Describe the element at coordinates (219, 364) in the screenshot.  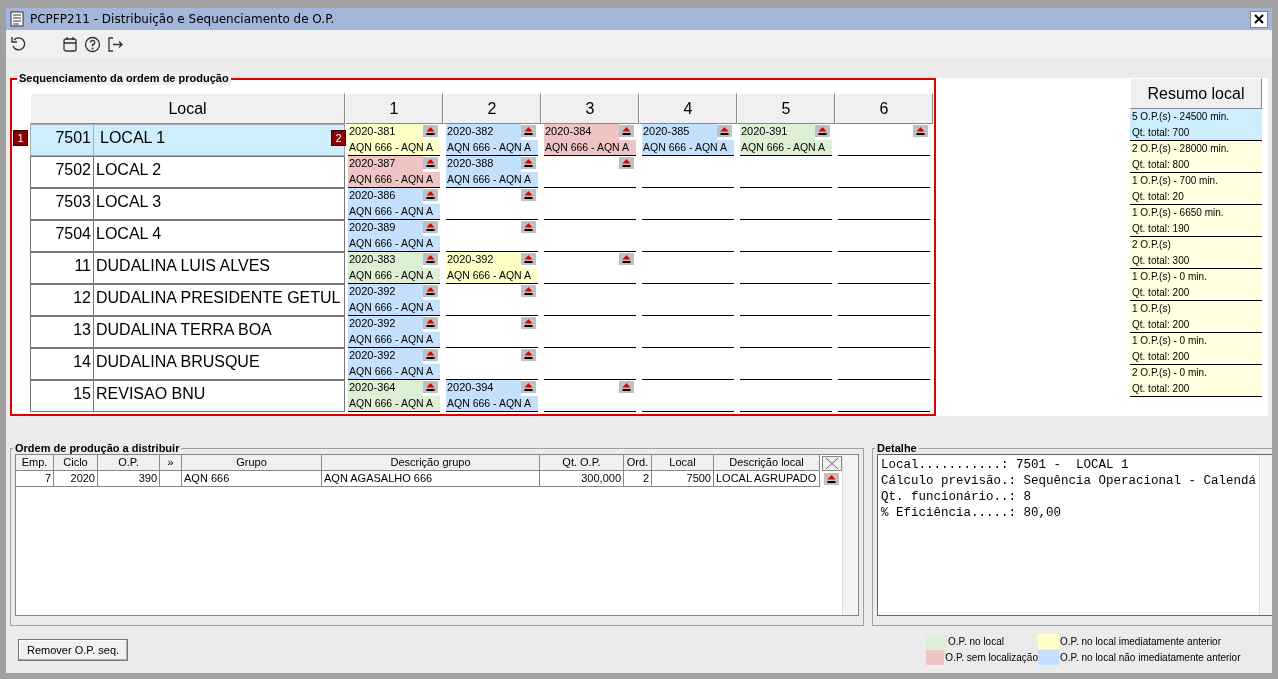
I see `local-name: DUDALINA BRUSQUE` at that location.